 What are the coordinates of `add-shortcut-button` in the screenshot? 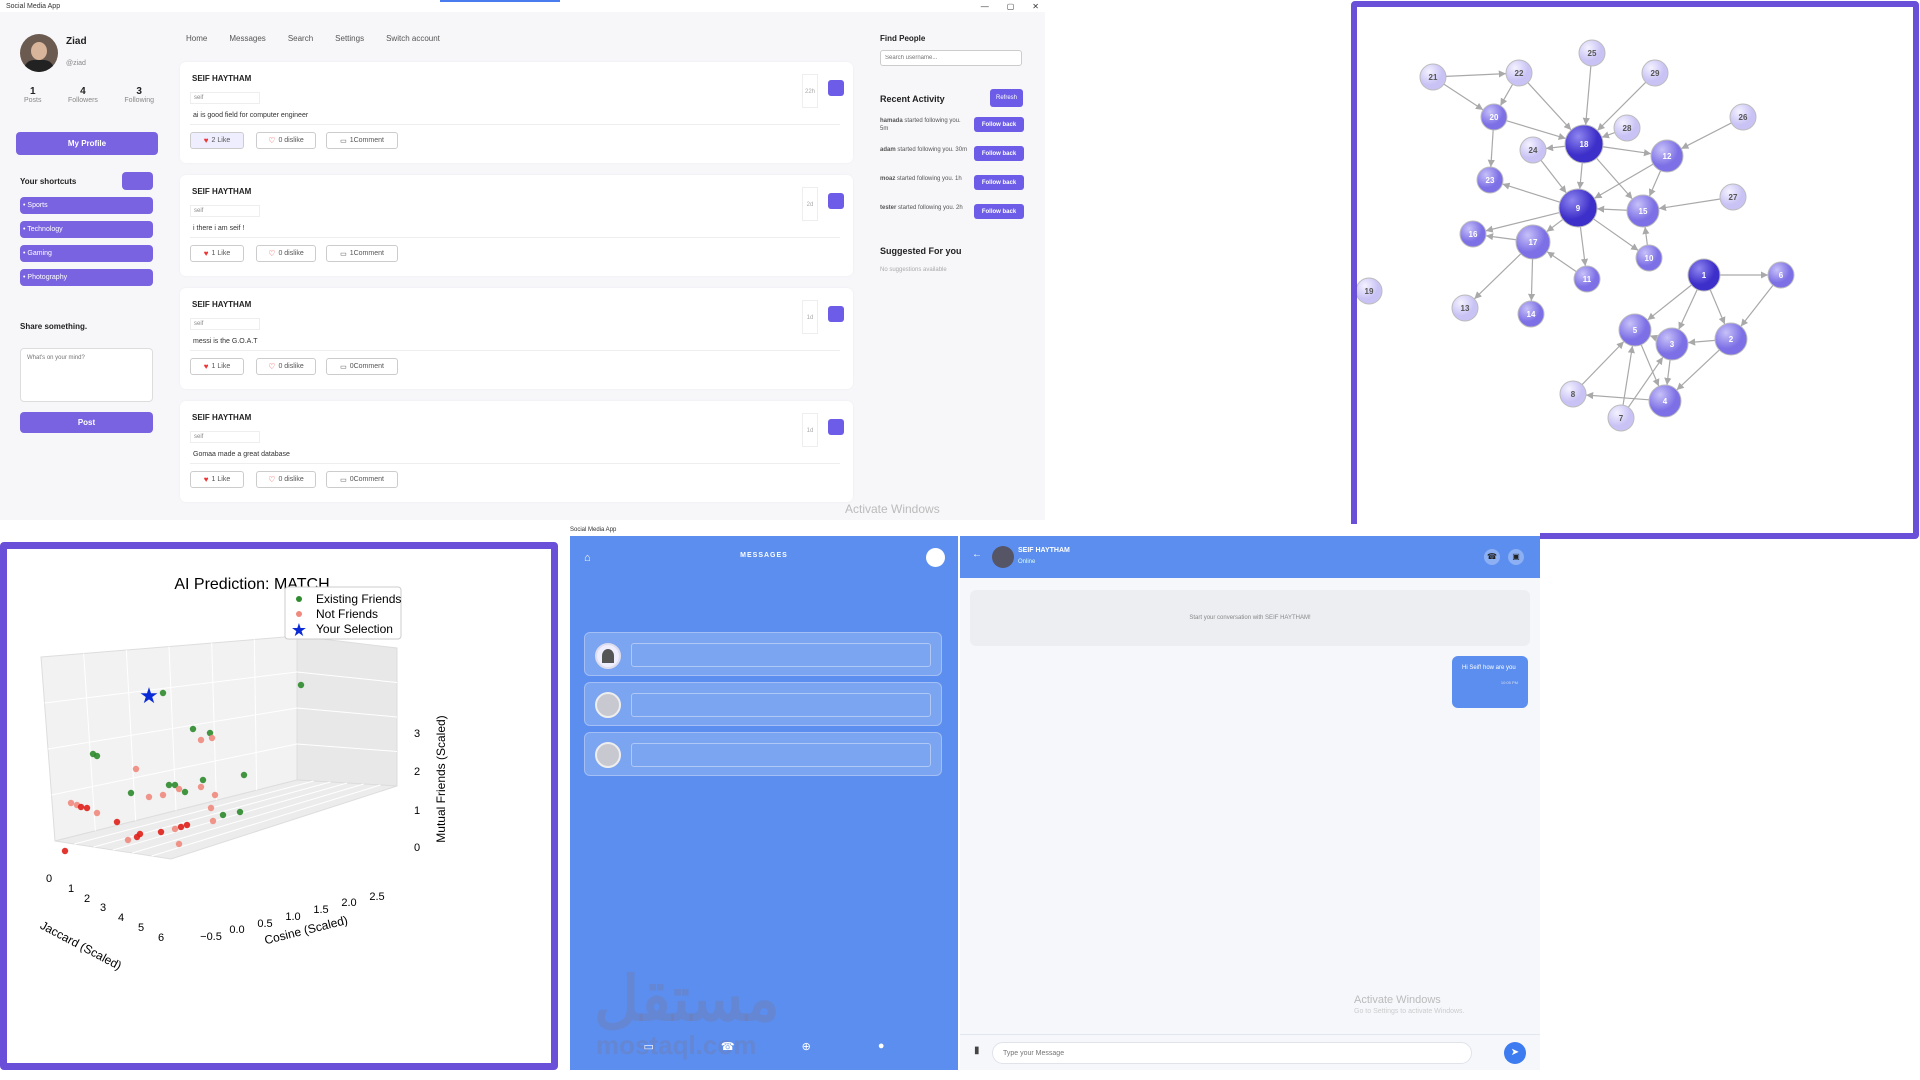 It's located at (137, 181).